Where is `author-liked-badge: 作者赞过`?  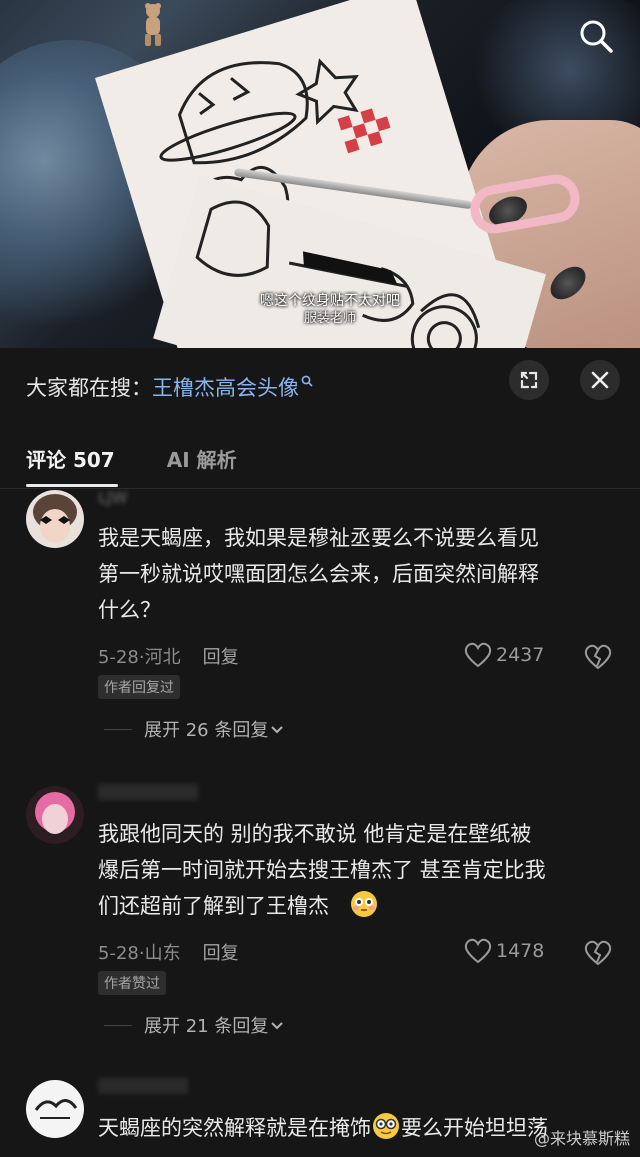 author-liked-badge: 作者赞过 is located at coordinates (132, 983).